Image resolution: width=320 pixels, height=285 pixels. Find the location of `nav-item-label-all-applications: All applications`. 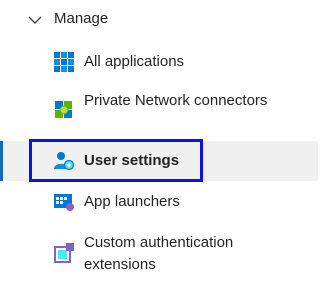

nav-item-label-all-applications: All applications is located at coordinates (134, 61).